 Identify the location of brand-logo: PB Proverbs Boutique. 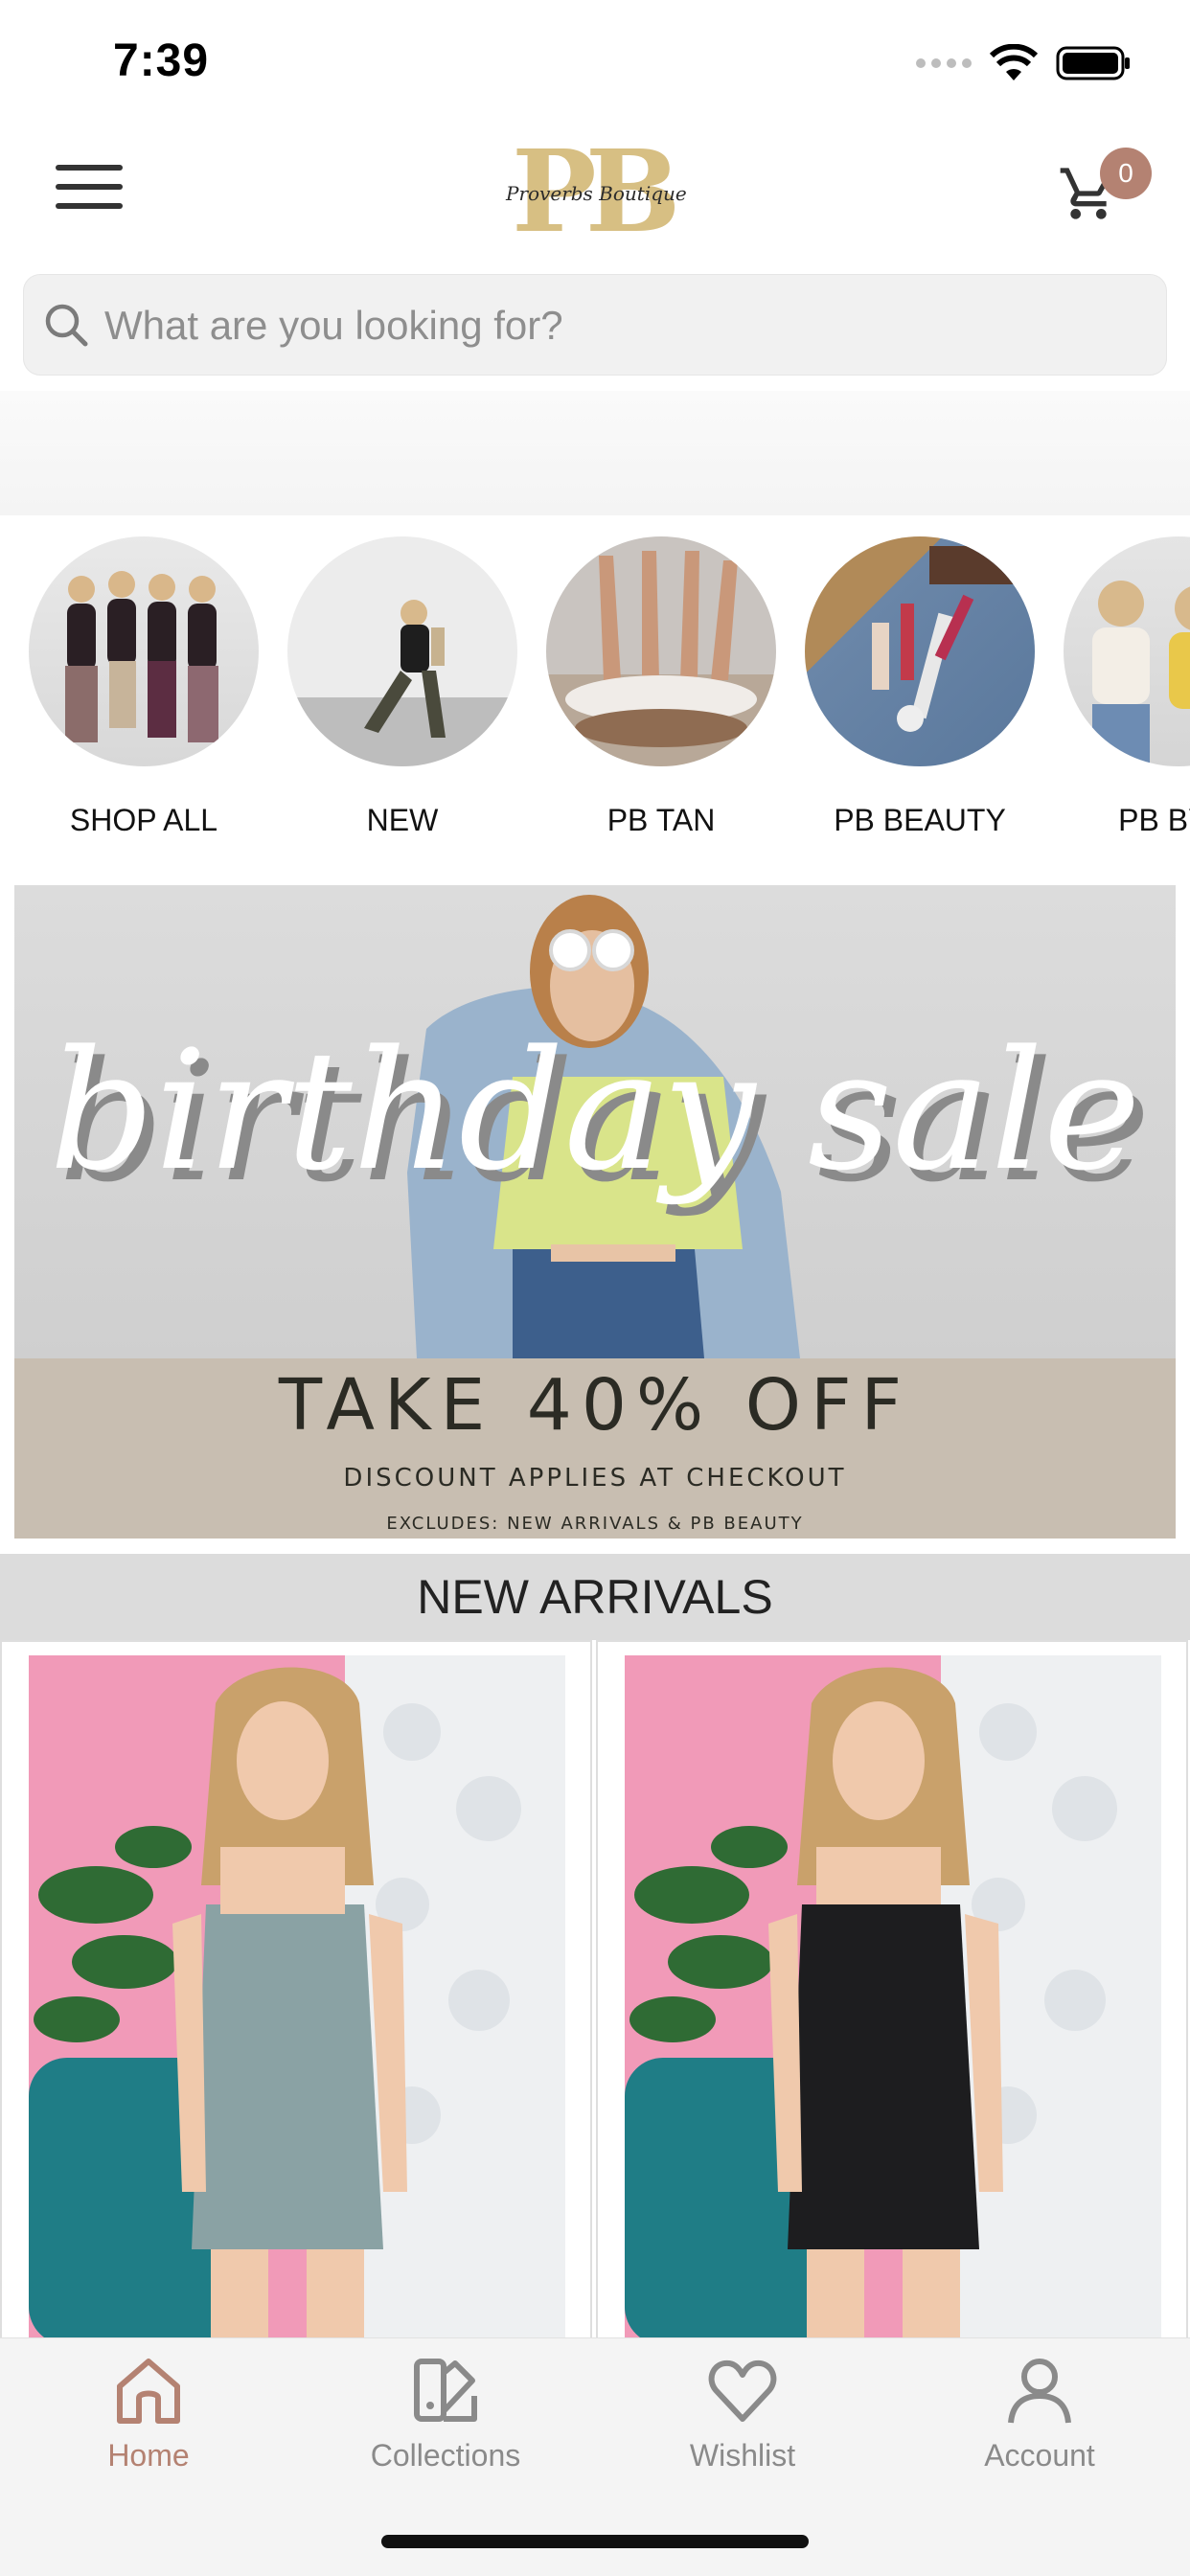
(594, 192).